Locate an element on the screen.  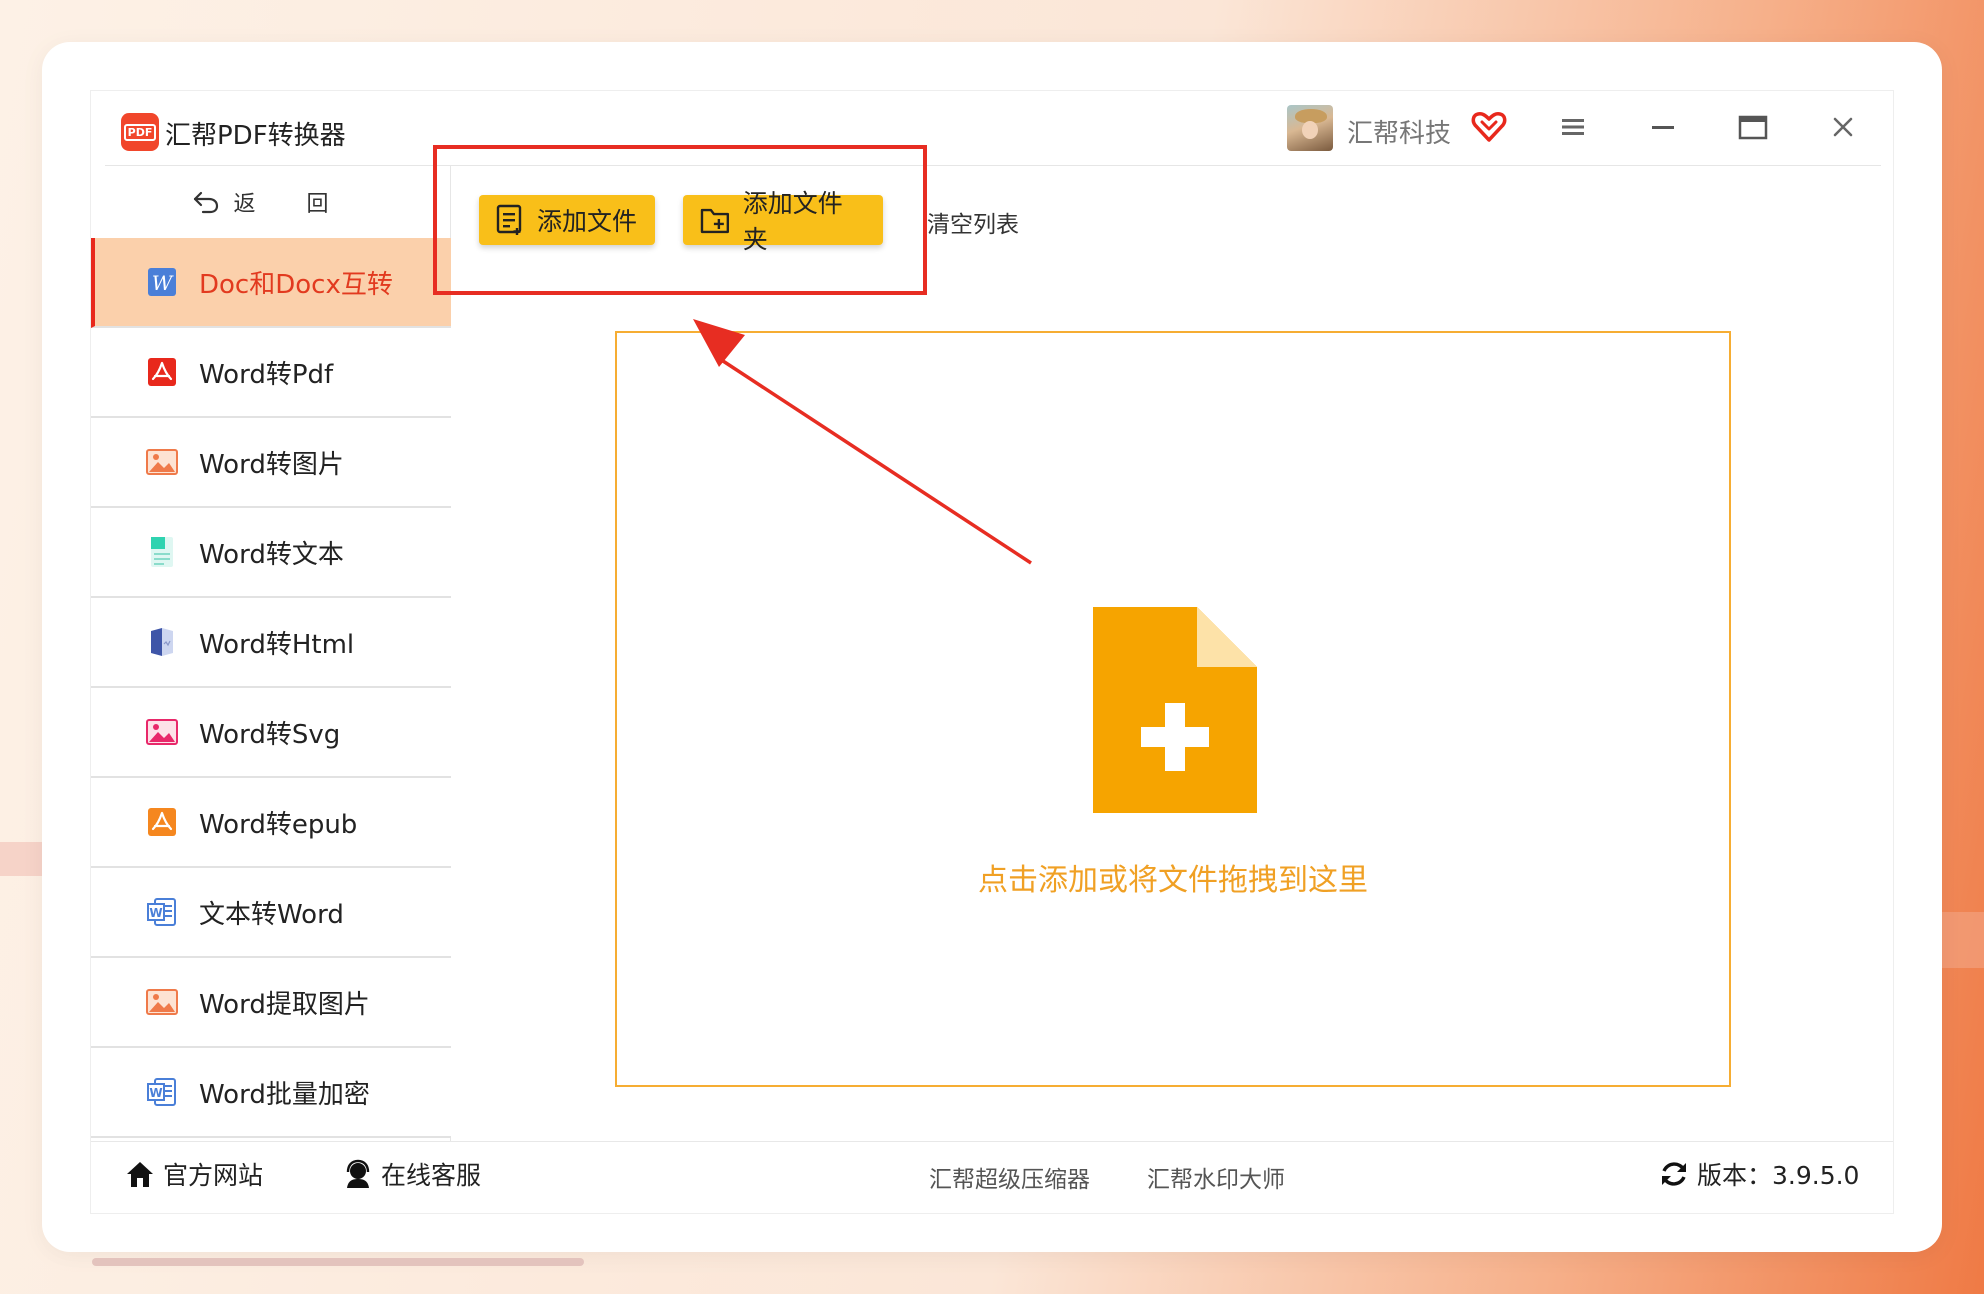
sidebar-item-label: Word转Svg is located at coordinates (270, 734).